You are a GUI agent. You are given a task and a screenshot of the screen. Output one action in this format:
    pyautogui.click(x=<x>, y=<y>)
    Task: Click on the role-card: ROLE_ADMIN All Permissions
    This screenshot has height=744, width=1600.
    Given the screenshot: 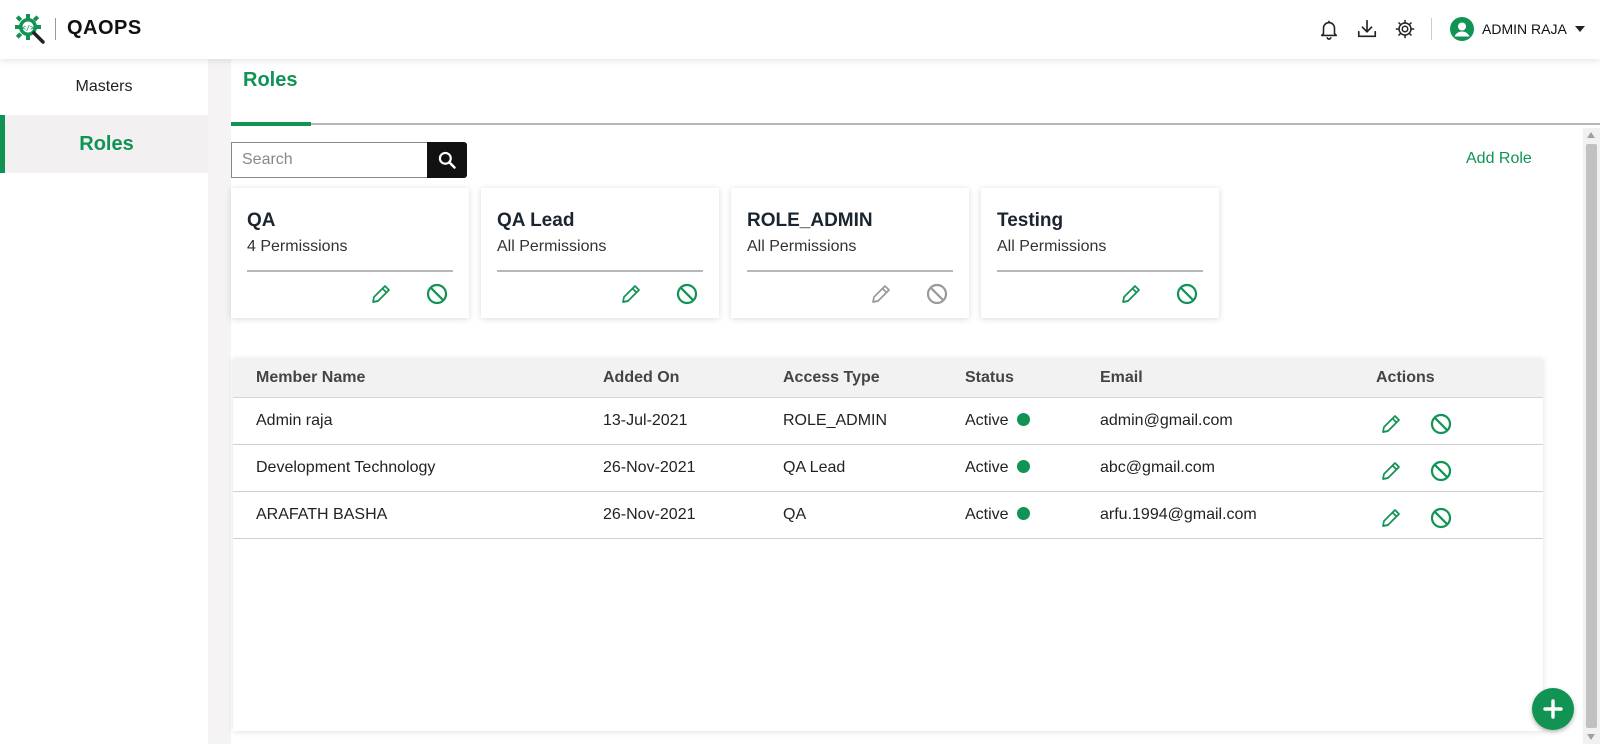 What is the action you would take?
    pyautogui.click(x=850, y=253)
    